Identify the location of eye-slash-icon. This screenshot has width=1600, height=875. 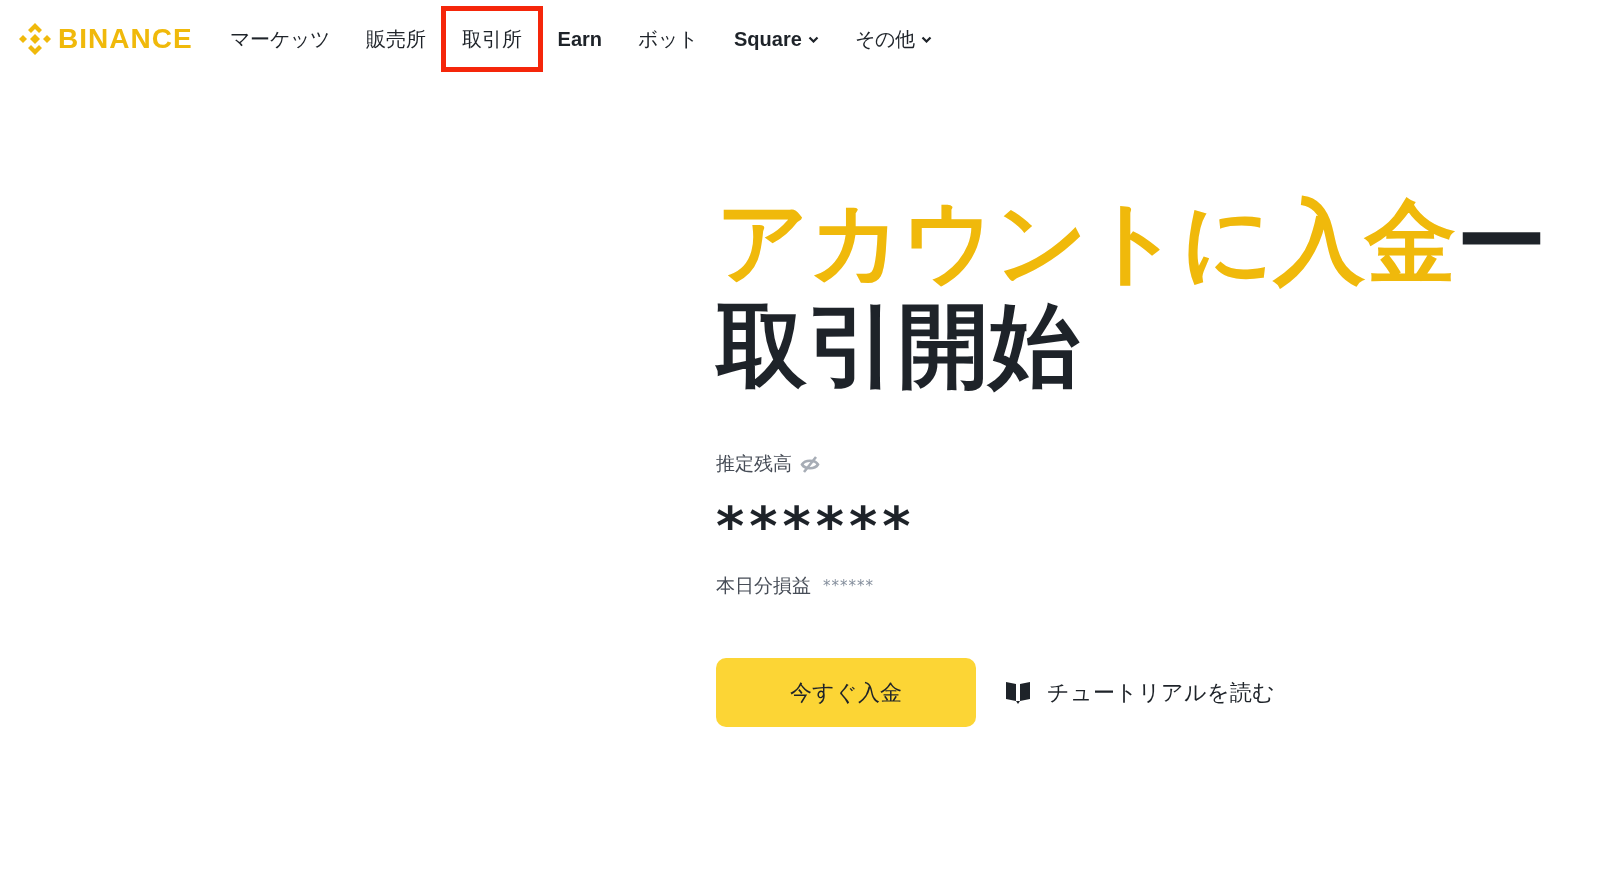
(810, 464).